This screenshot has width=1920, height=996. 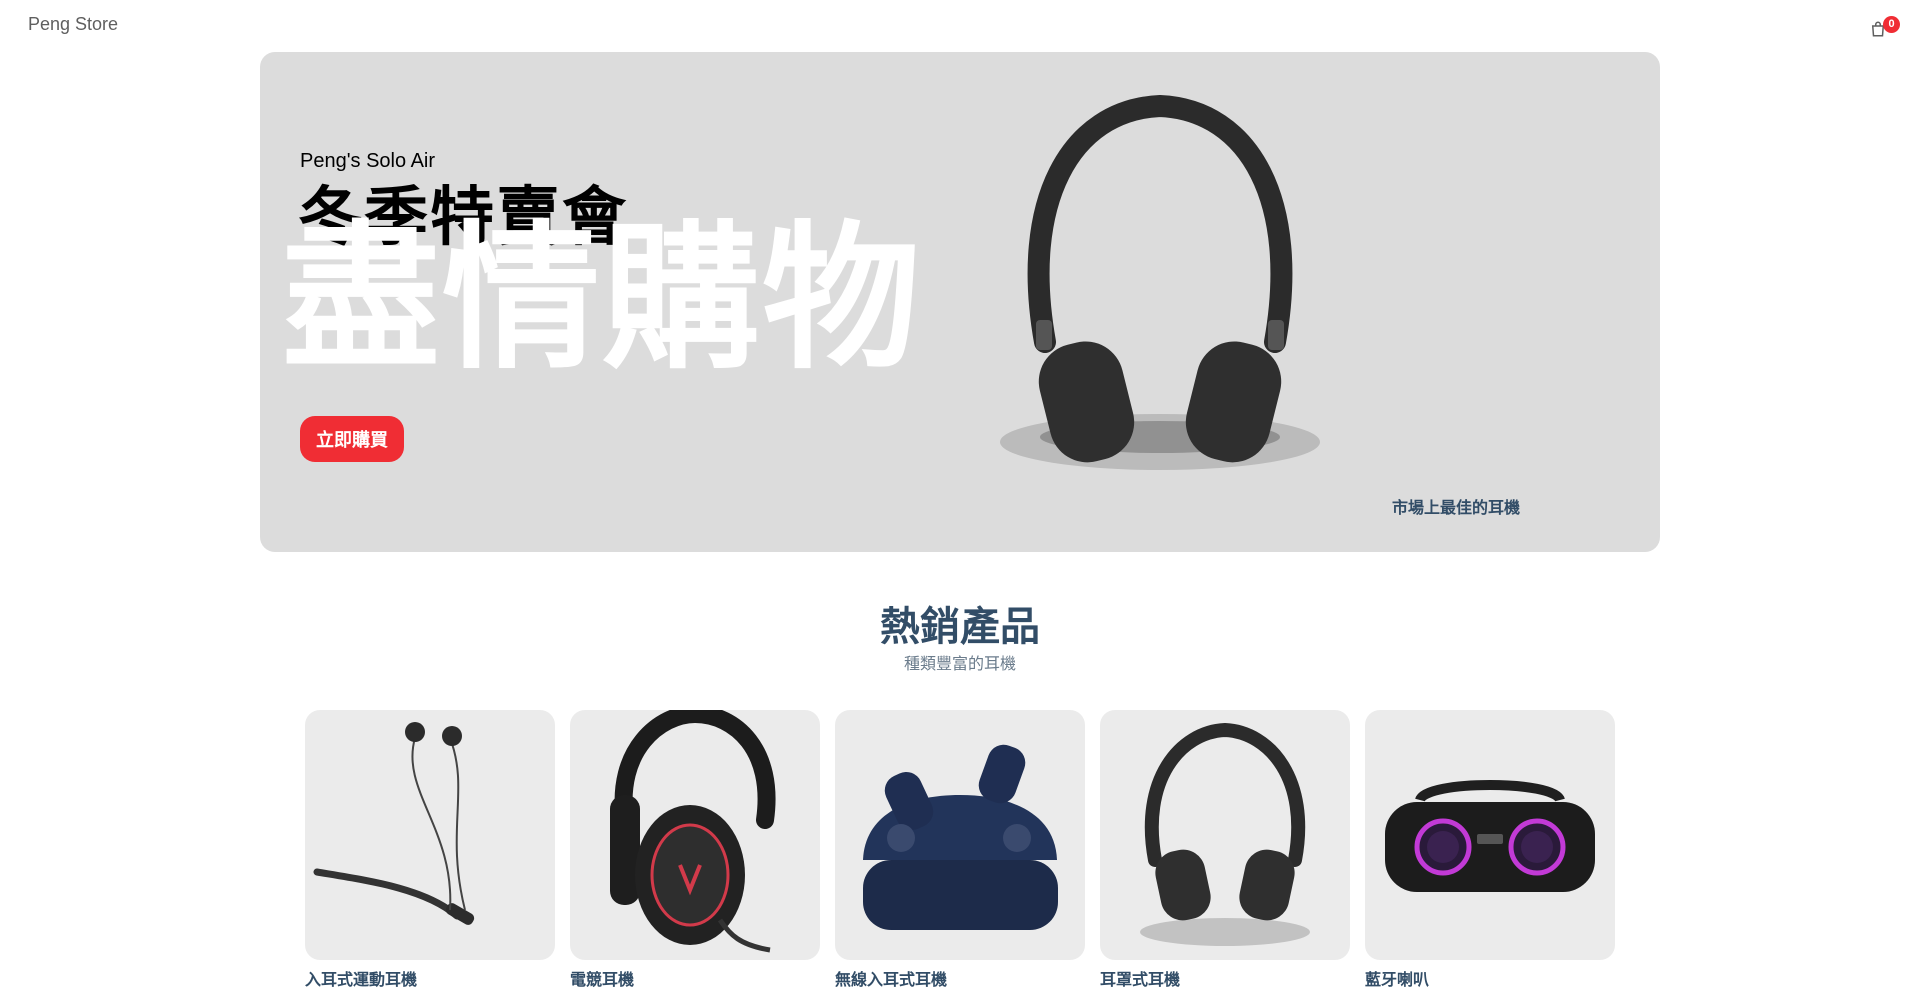 I want to click on product-card: 藍牙喇叭, so click(x=1490, y=853).